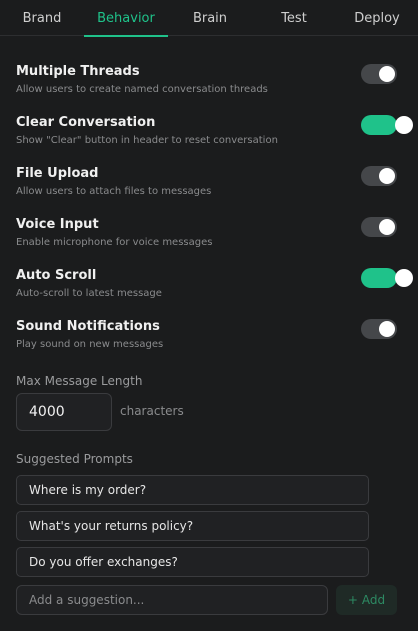  I want to click on add-suggestion-button: + Add, so click(366, 600).